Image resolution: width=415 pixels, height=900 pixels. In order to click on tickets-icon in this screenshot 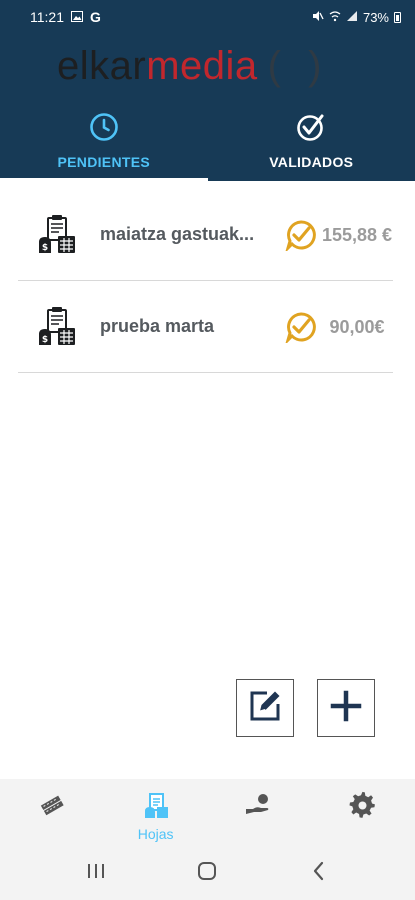, I will do `click(52, 807)`.